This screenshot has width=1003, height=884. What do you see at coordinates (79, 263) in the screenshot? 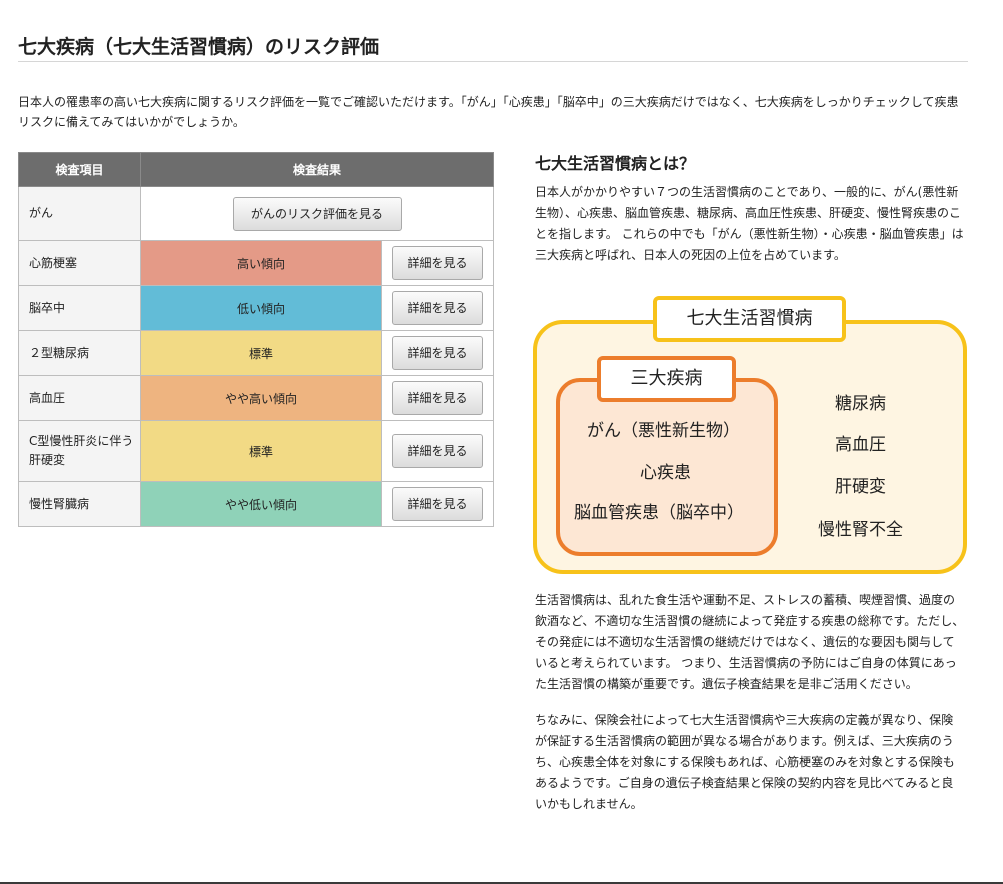
I see `item-label: 心筋梗塞` at bounding box center [79, 263].